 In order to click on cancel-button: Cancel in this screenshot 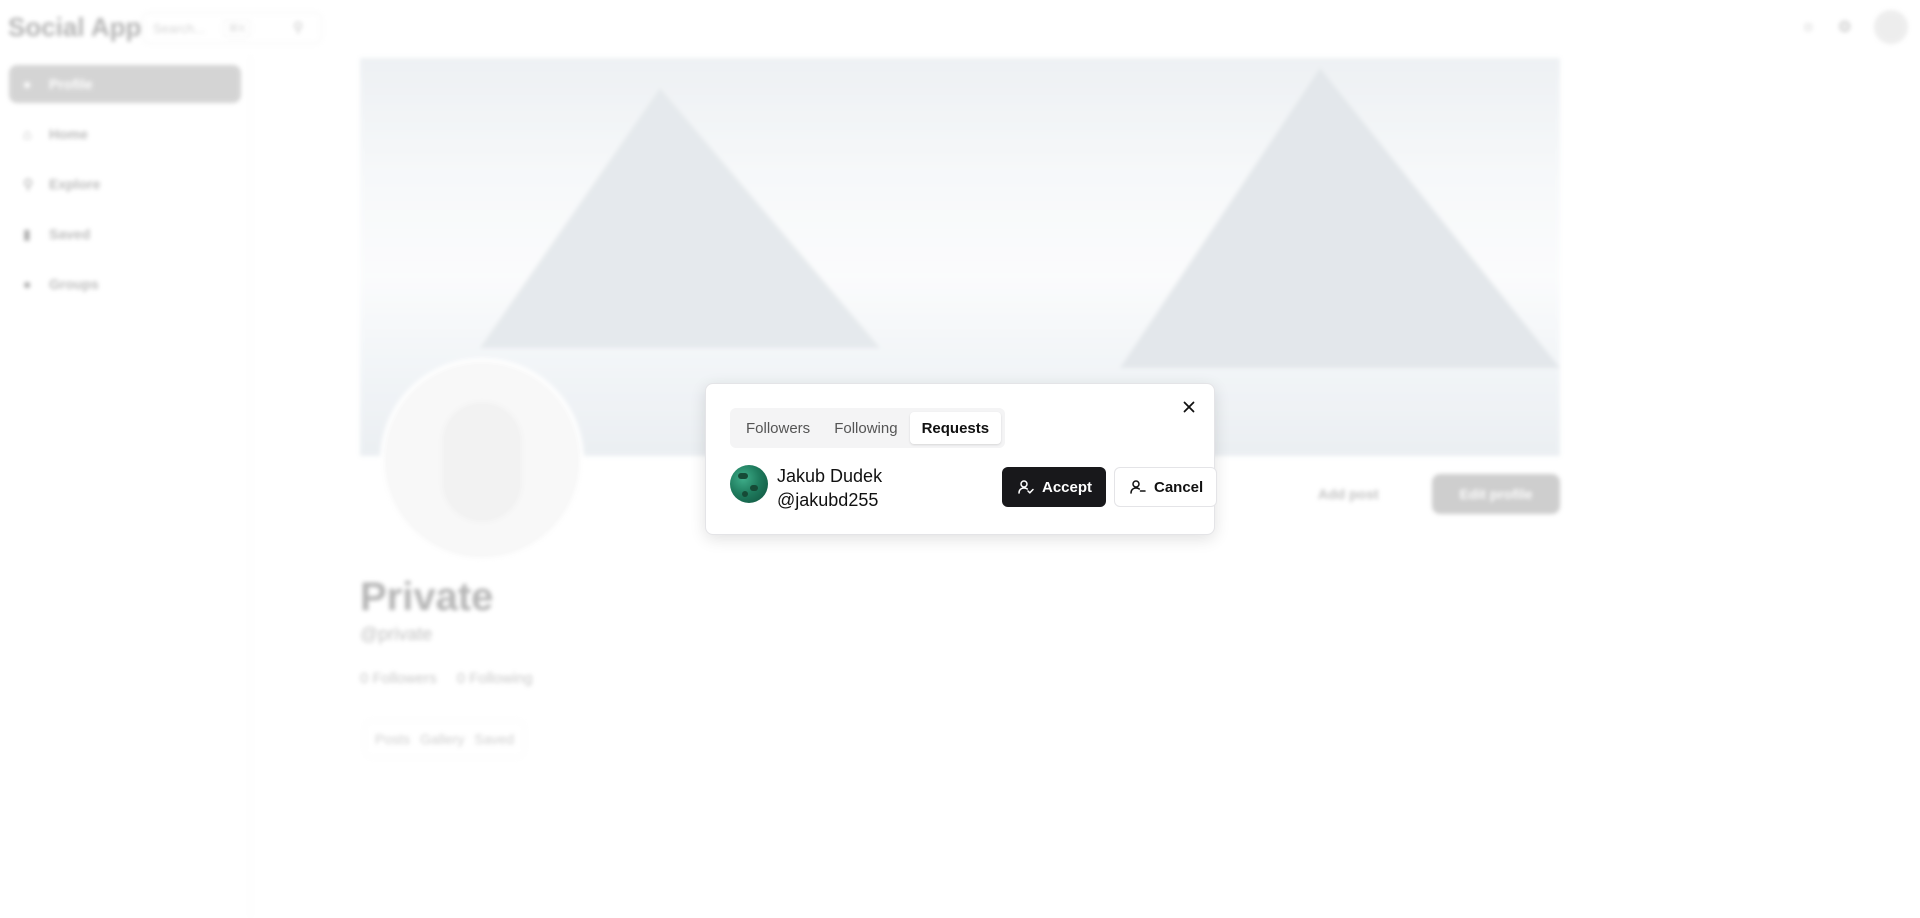, I will do `click(1165, 487)`.